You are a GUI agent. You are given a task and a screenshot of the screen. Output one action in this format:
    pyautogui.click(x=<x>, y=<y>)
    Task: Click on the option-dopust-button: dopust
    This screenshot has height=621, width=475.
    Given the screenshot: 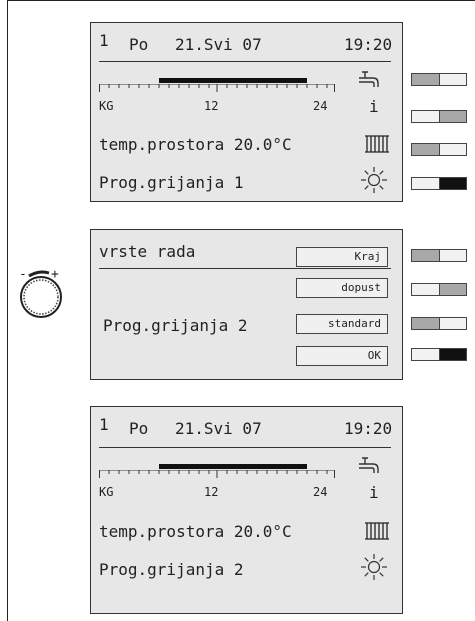 What is the action you would take?
    pyautogui.click(x=342, y=288)
    